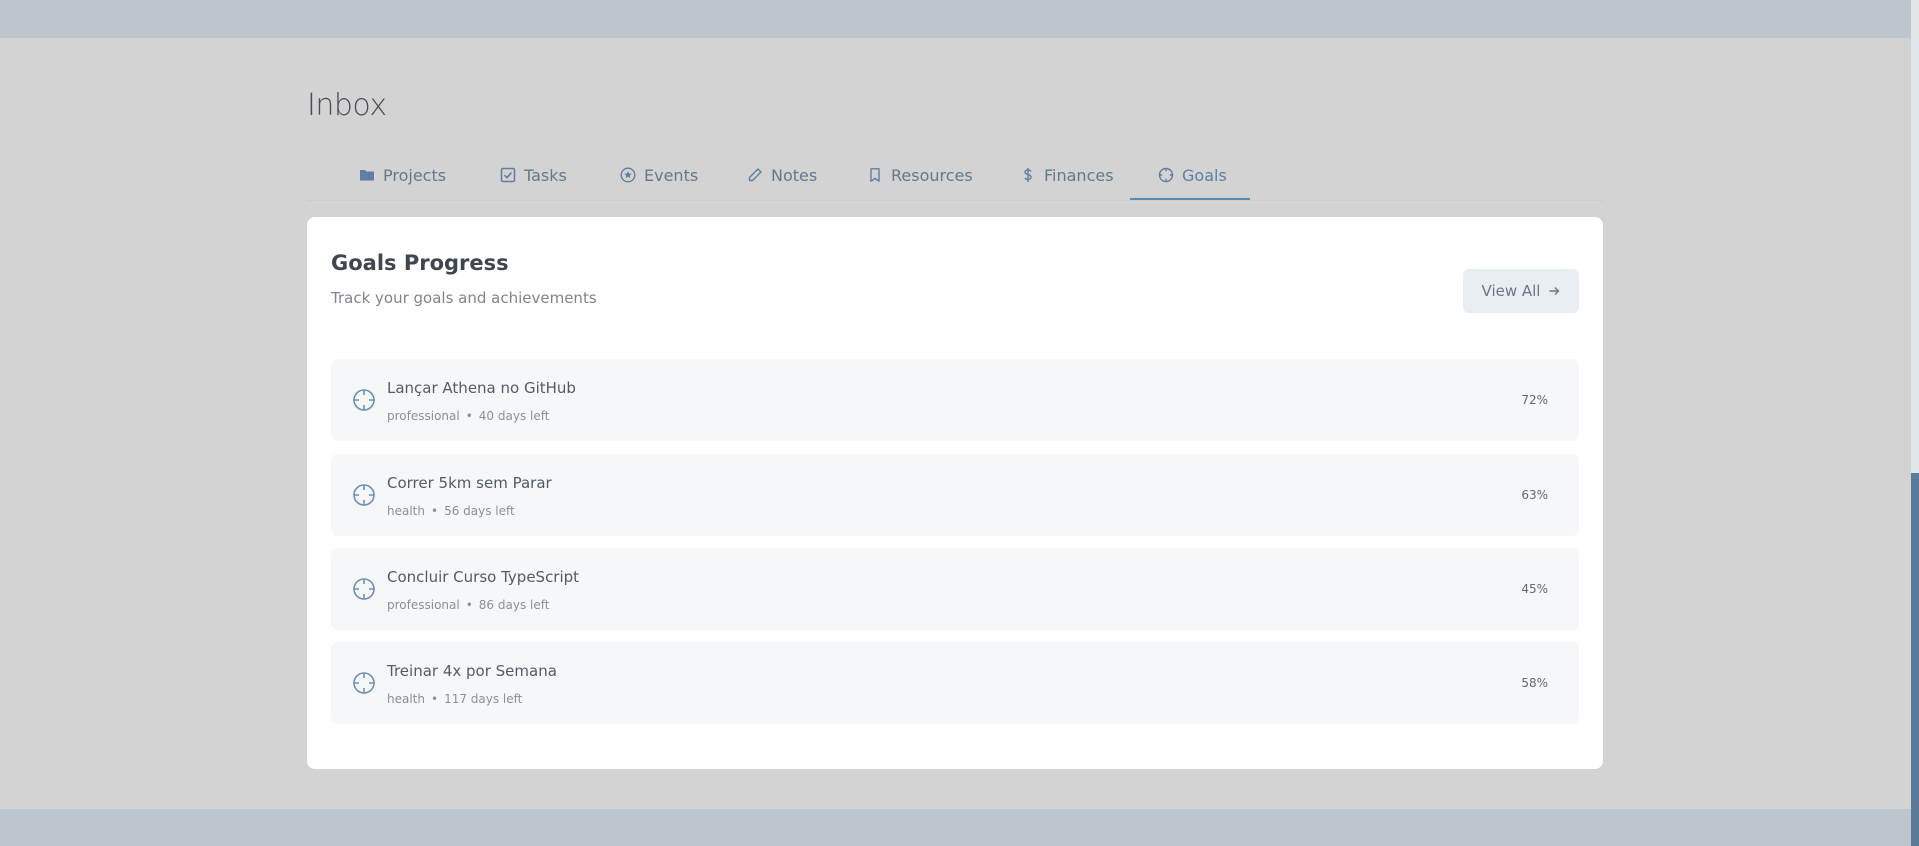 This screenshot has height=846, width=1919. I want to click on card-subtitle: Track your goals and achievements, so click(464, 298).